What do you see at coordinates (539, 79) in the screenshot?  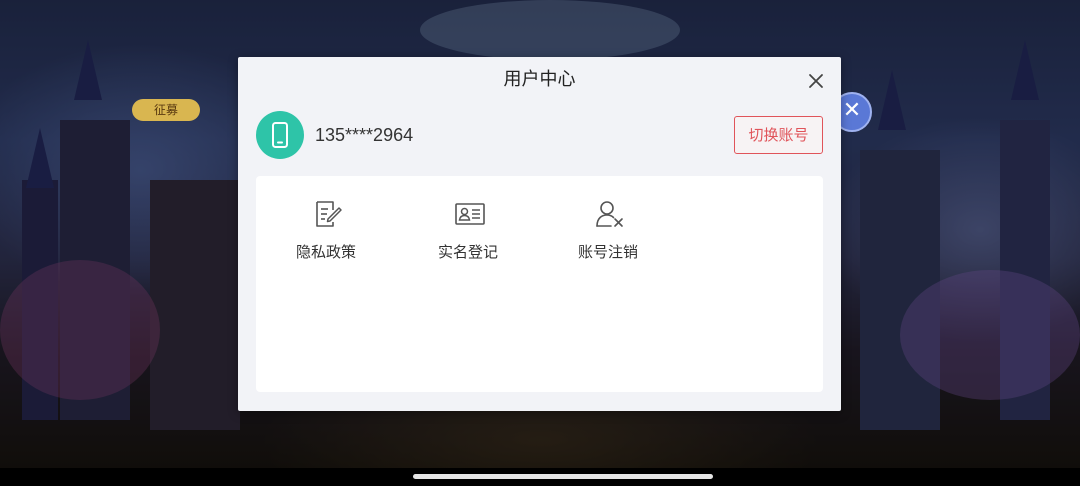 I see `dialog-title: 用户中心` at bounding box center [539, 79].